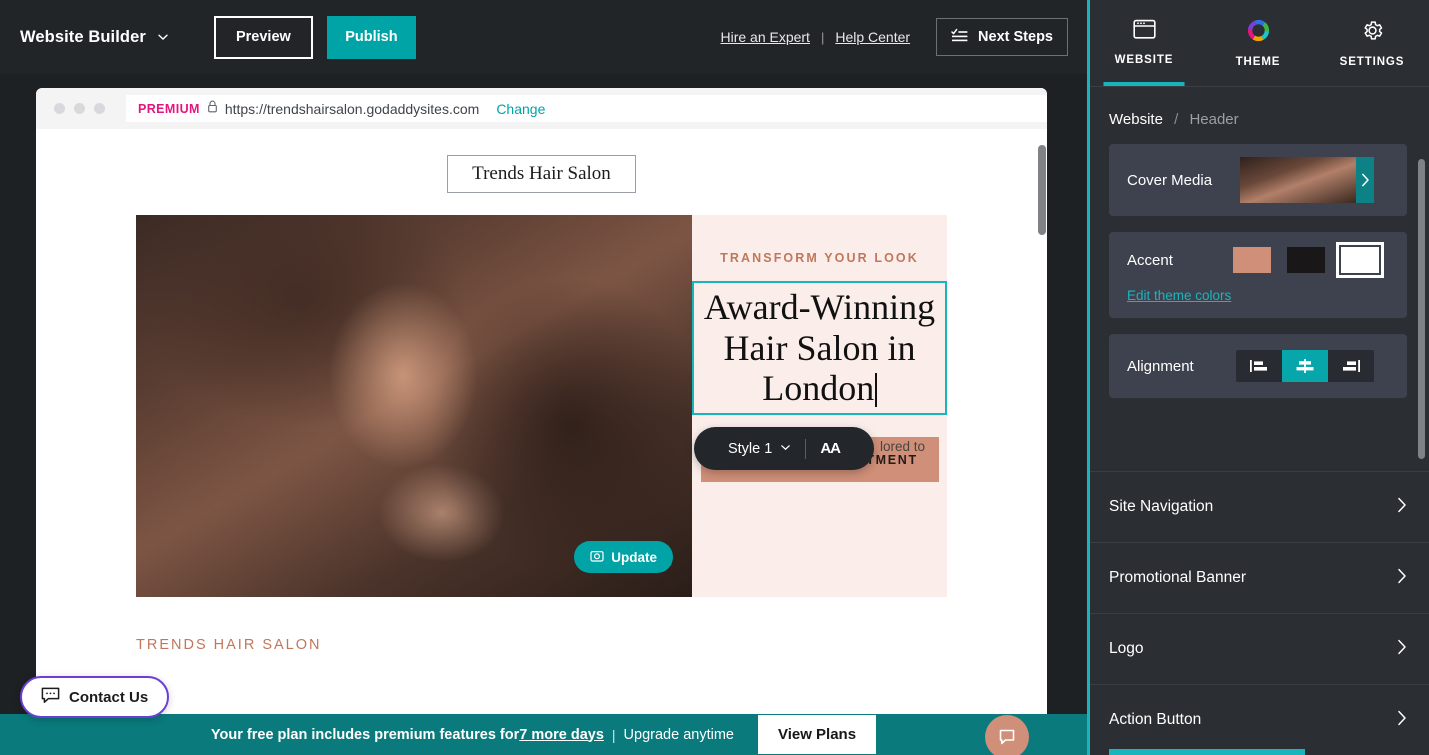 The image size is (1429, 755). I want to click on contact-us-widget: Contact Us, so click(95, 697).